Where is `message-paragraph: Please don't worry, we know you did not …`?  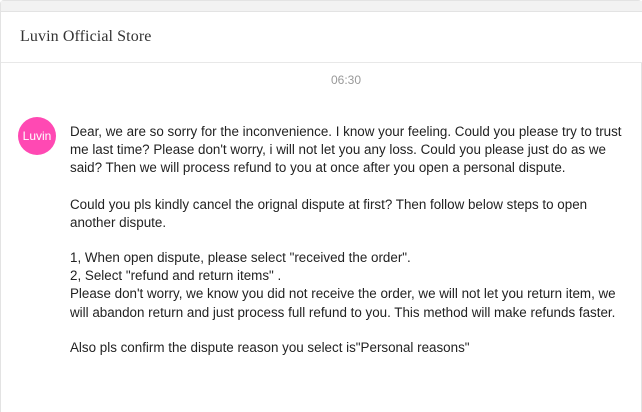 message-paragraph: Please don't worry, we know you did not … is located at coordinates (343, 303).